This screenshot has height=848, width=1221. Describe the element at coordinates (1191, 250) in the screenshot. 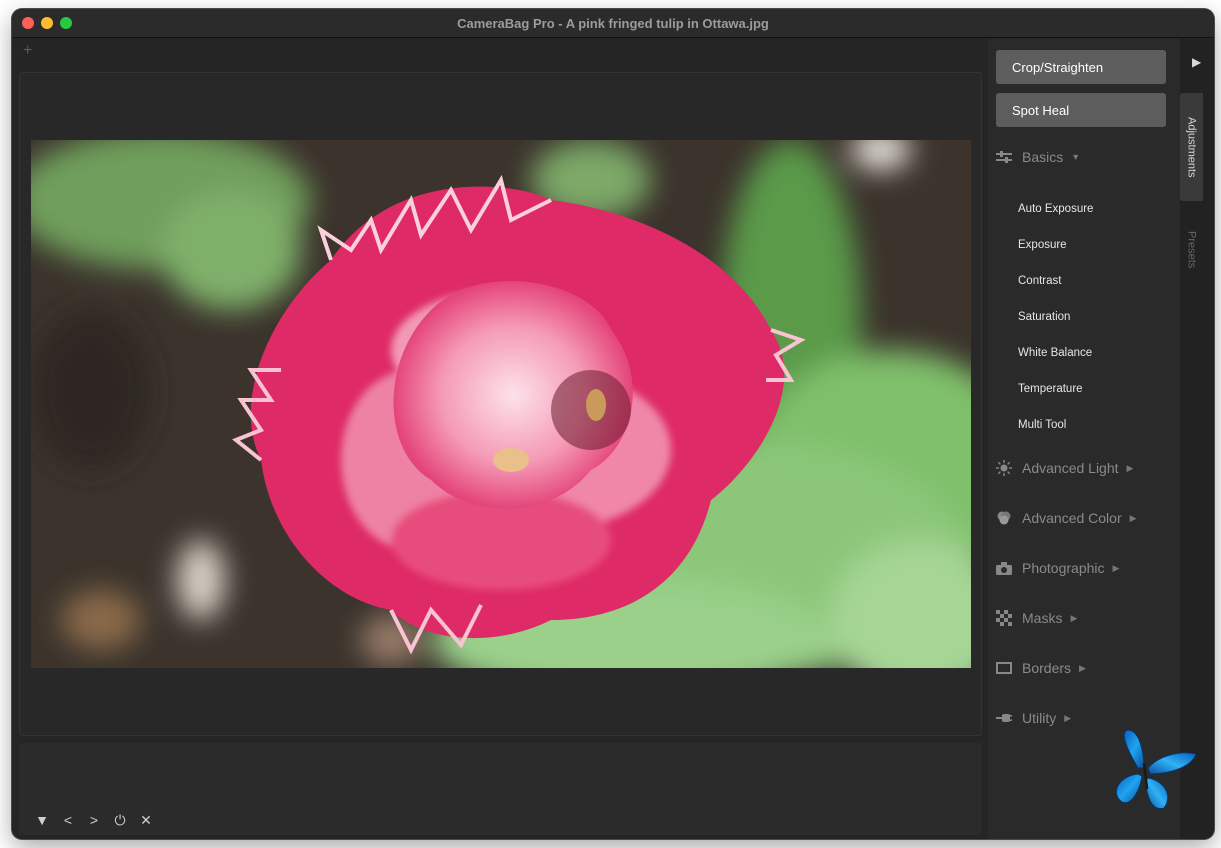

I see `tab-presets: Presets` at that location.